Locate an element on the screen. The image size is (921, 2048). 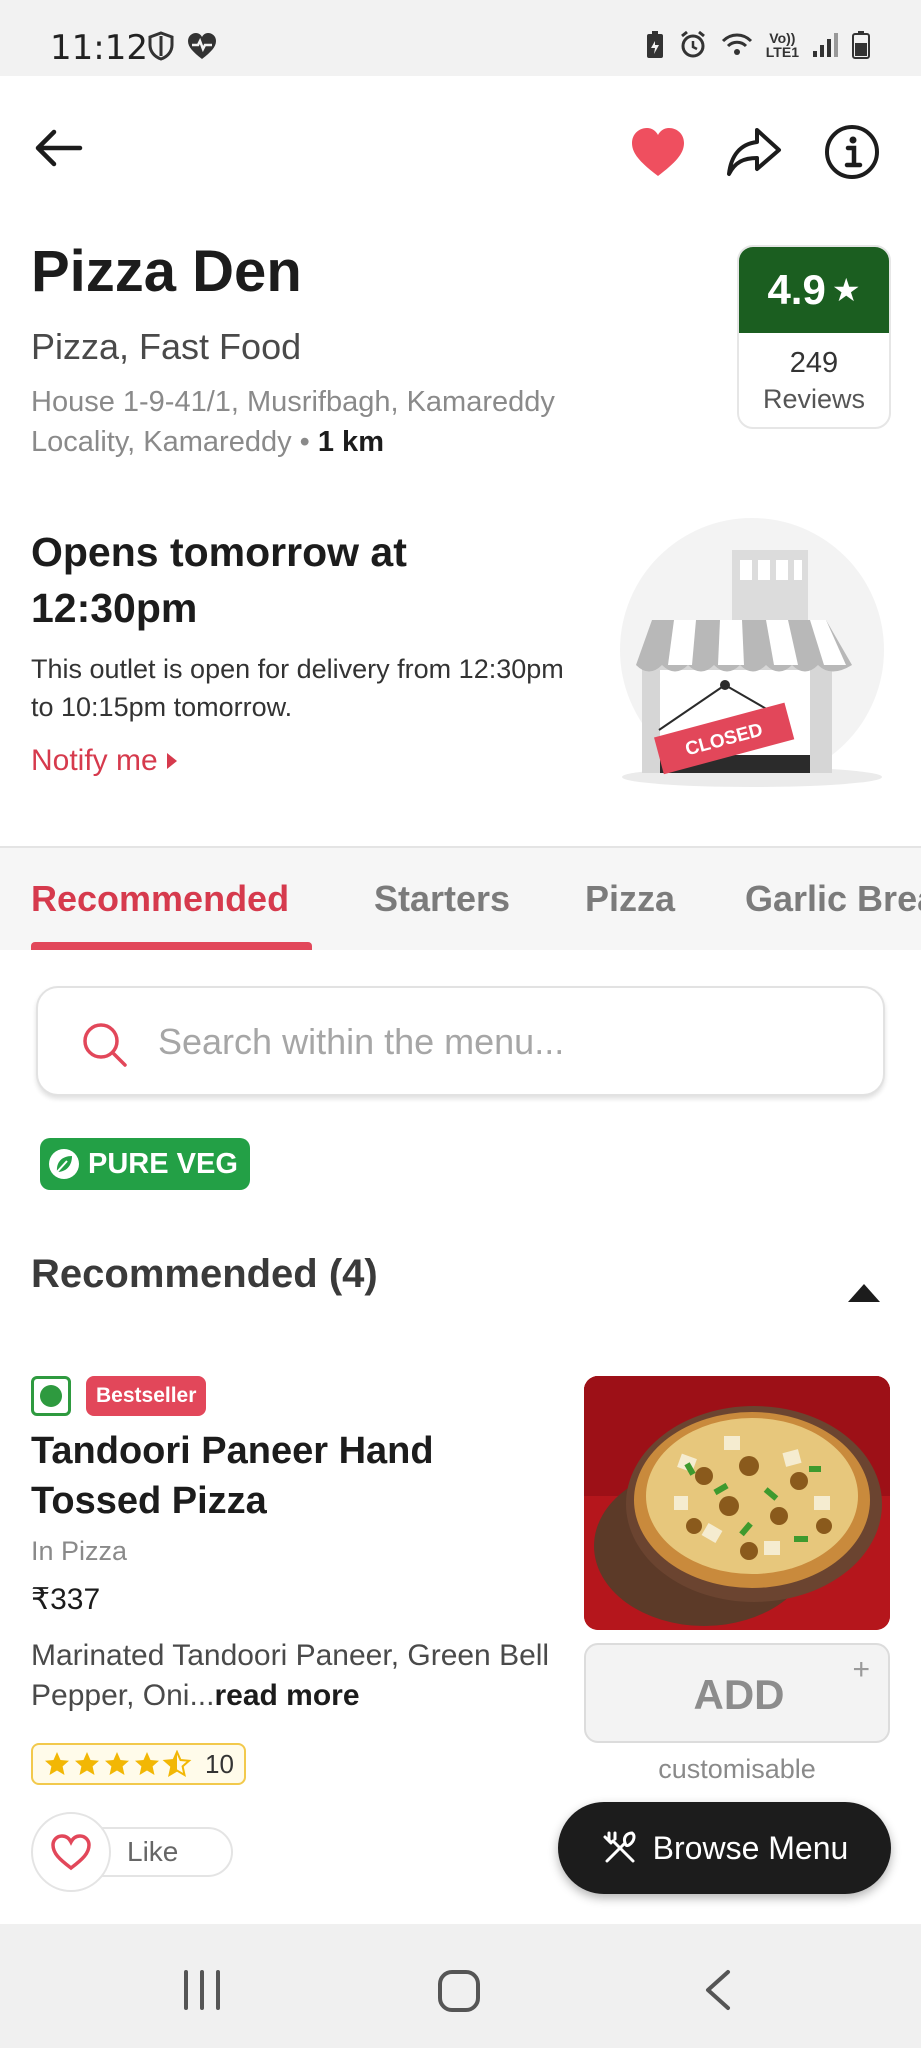
battery-icon is located at coordinates (861, 45).